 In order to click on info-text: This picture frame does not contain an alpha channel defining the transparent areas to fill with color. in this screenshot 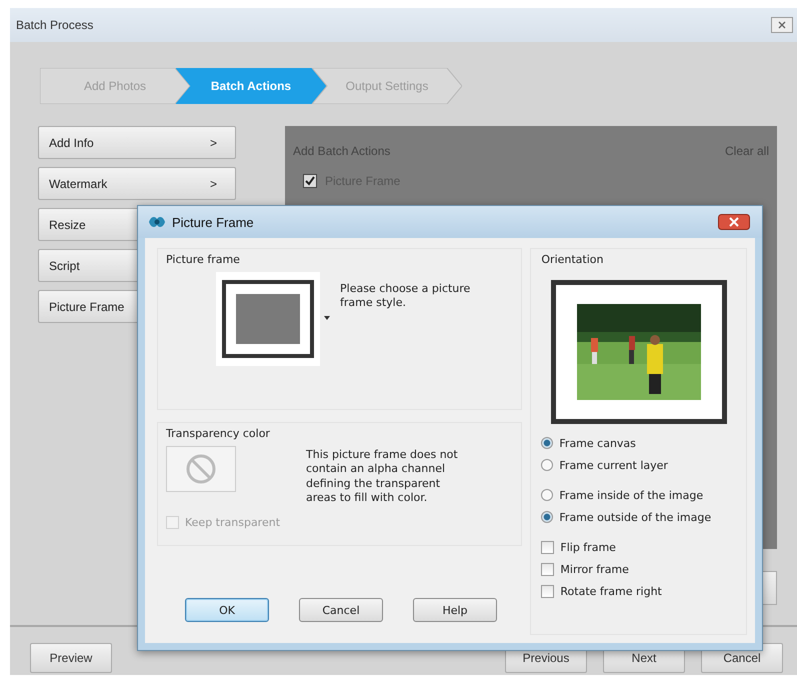, I will do `click(382, 477)`.